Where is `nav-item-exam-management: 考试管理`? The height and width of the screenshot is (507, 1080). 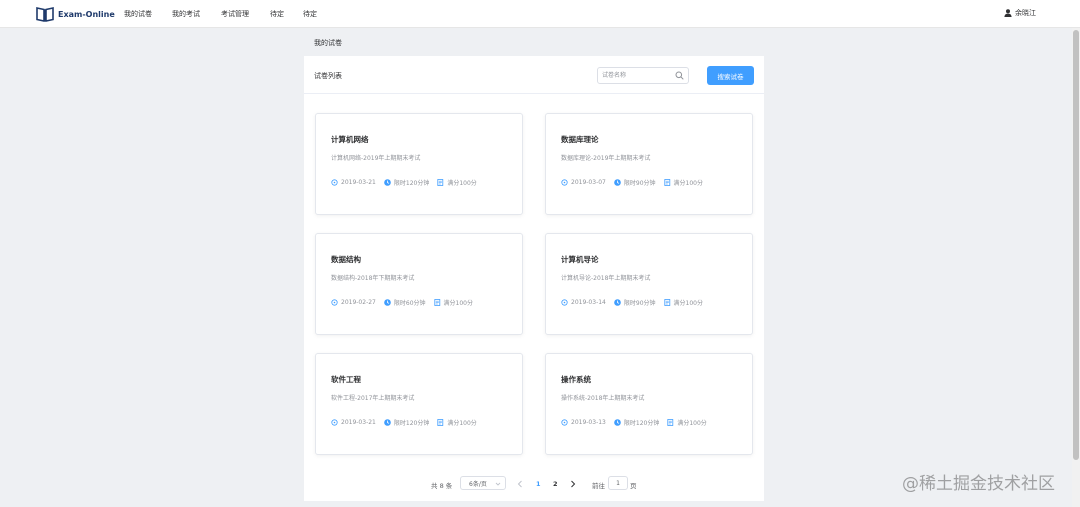
nav-item-exam-management: 考试管理 is located at coordinates (235, 14).